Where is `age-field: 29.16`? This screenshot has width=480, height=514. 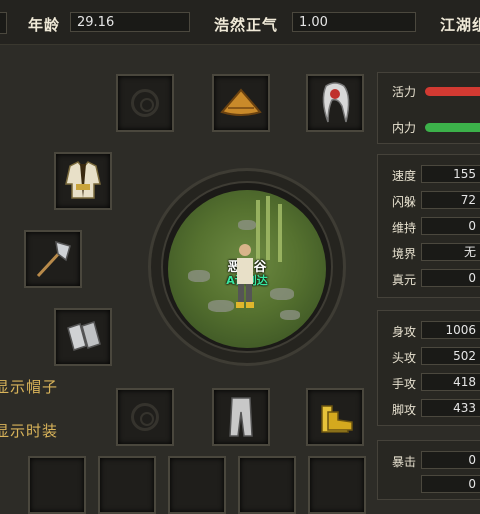
age-field: 29.16 is located at coordinates (130, 22).